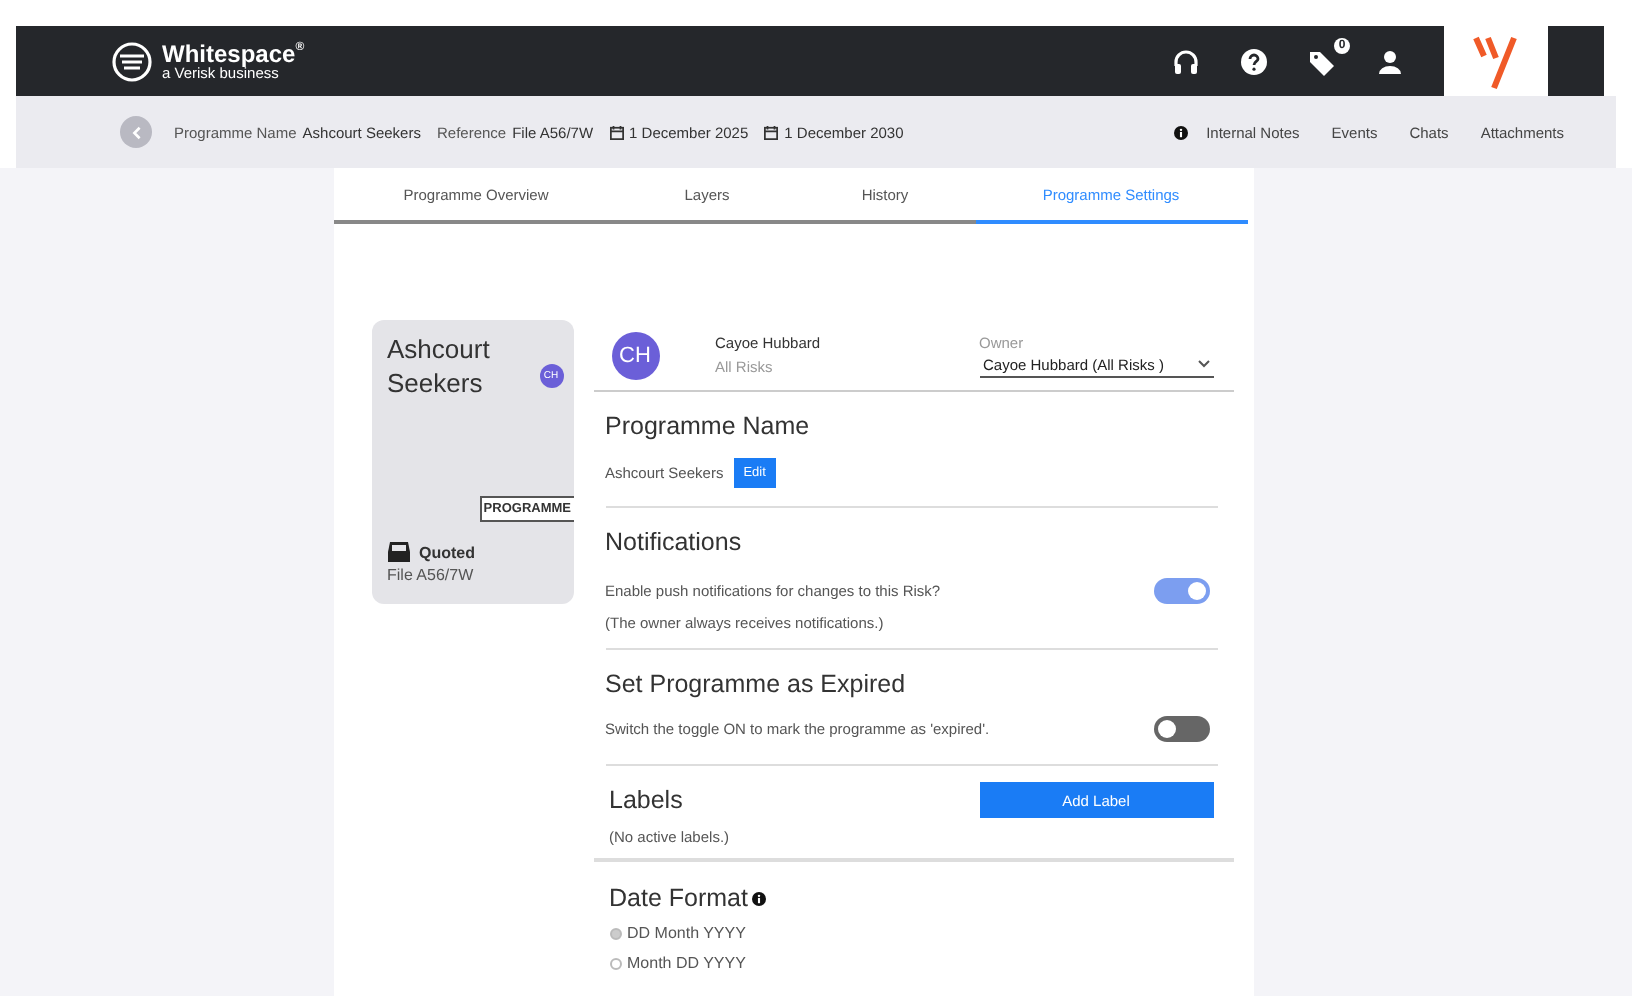 The height and width of the screenshot is (996, 1632). I want to click on company-logo, so click(1496, 61).